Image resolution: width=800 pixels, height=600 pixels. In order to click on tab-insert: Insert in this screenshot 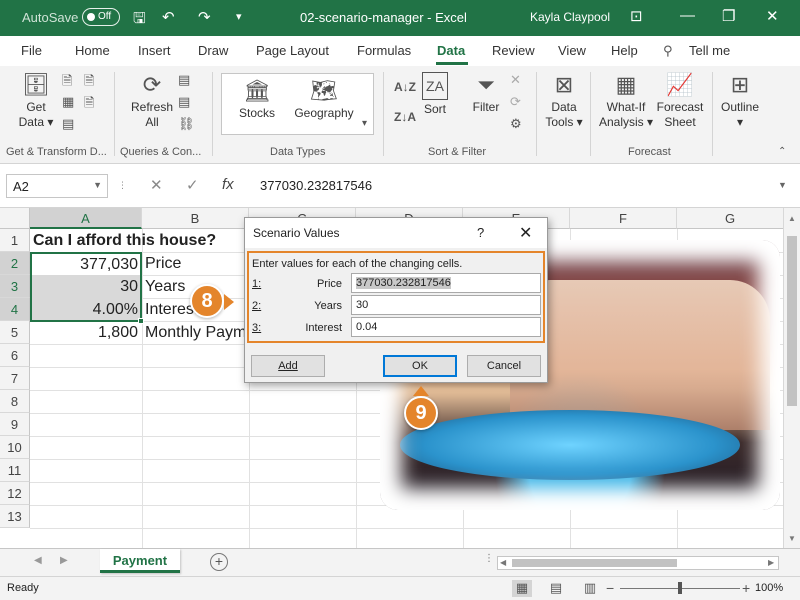, I will do `click(154, 50)`.